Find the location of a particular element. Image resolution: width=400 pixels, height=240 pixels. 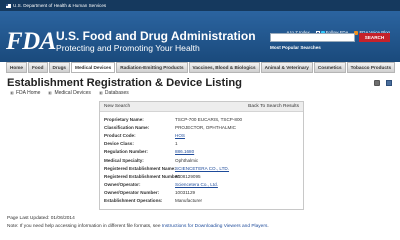

field-value: PROJECTOR, OPHTHALMIC is located at coordinates (205, 127).